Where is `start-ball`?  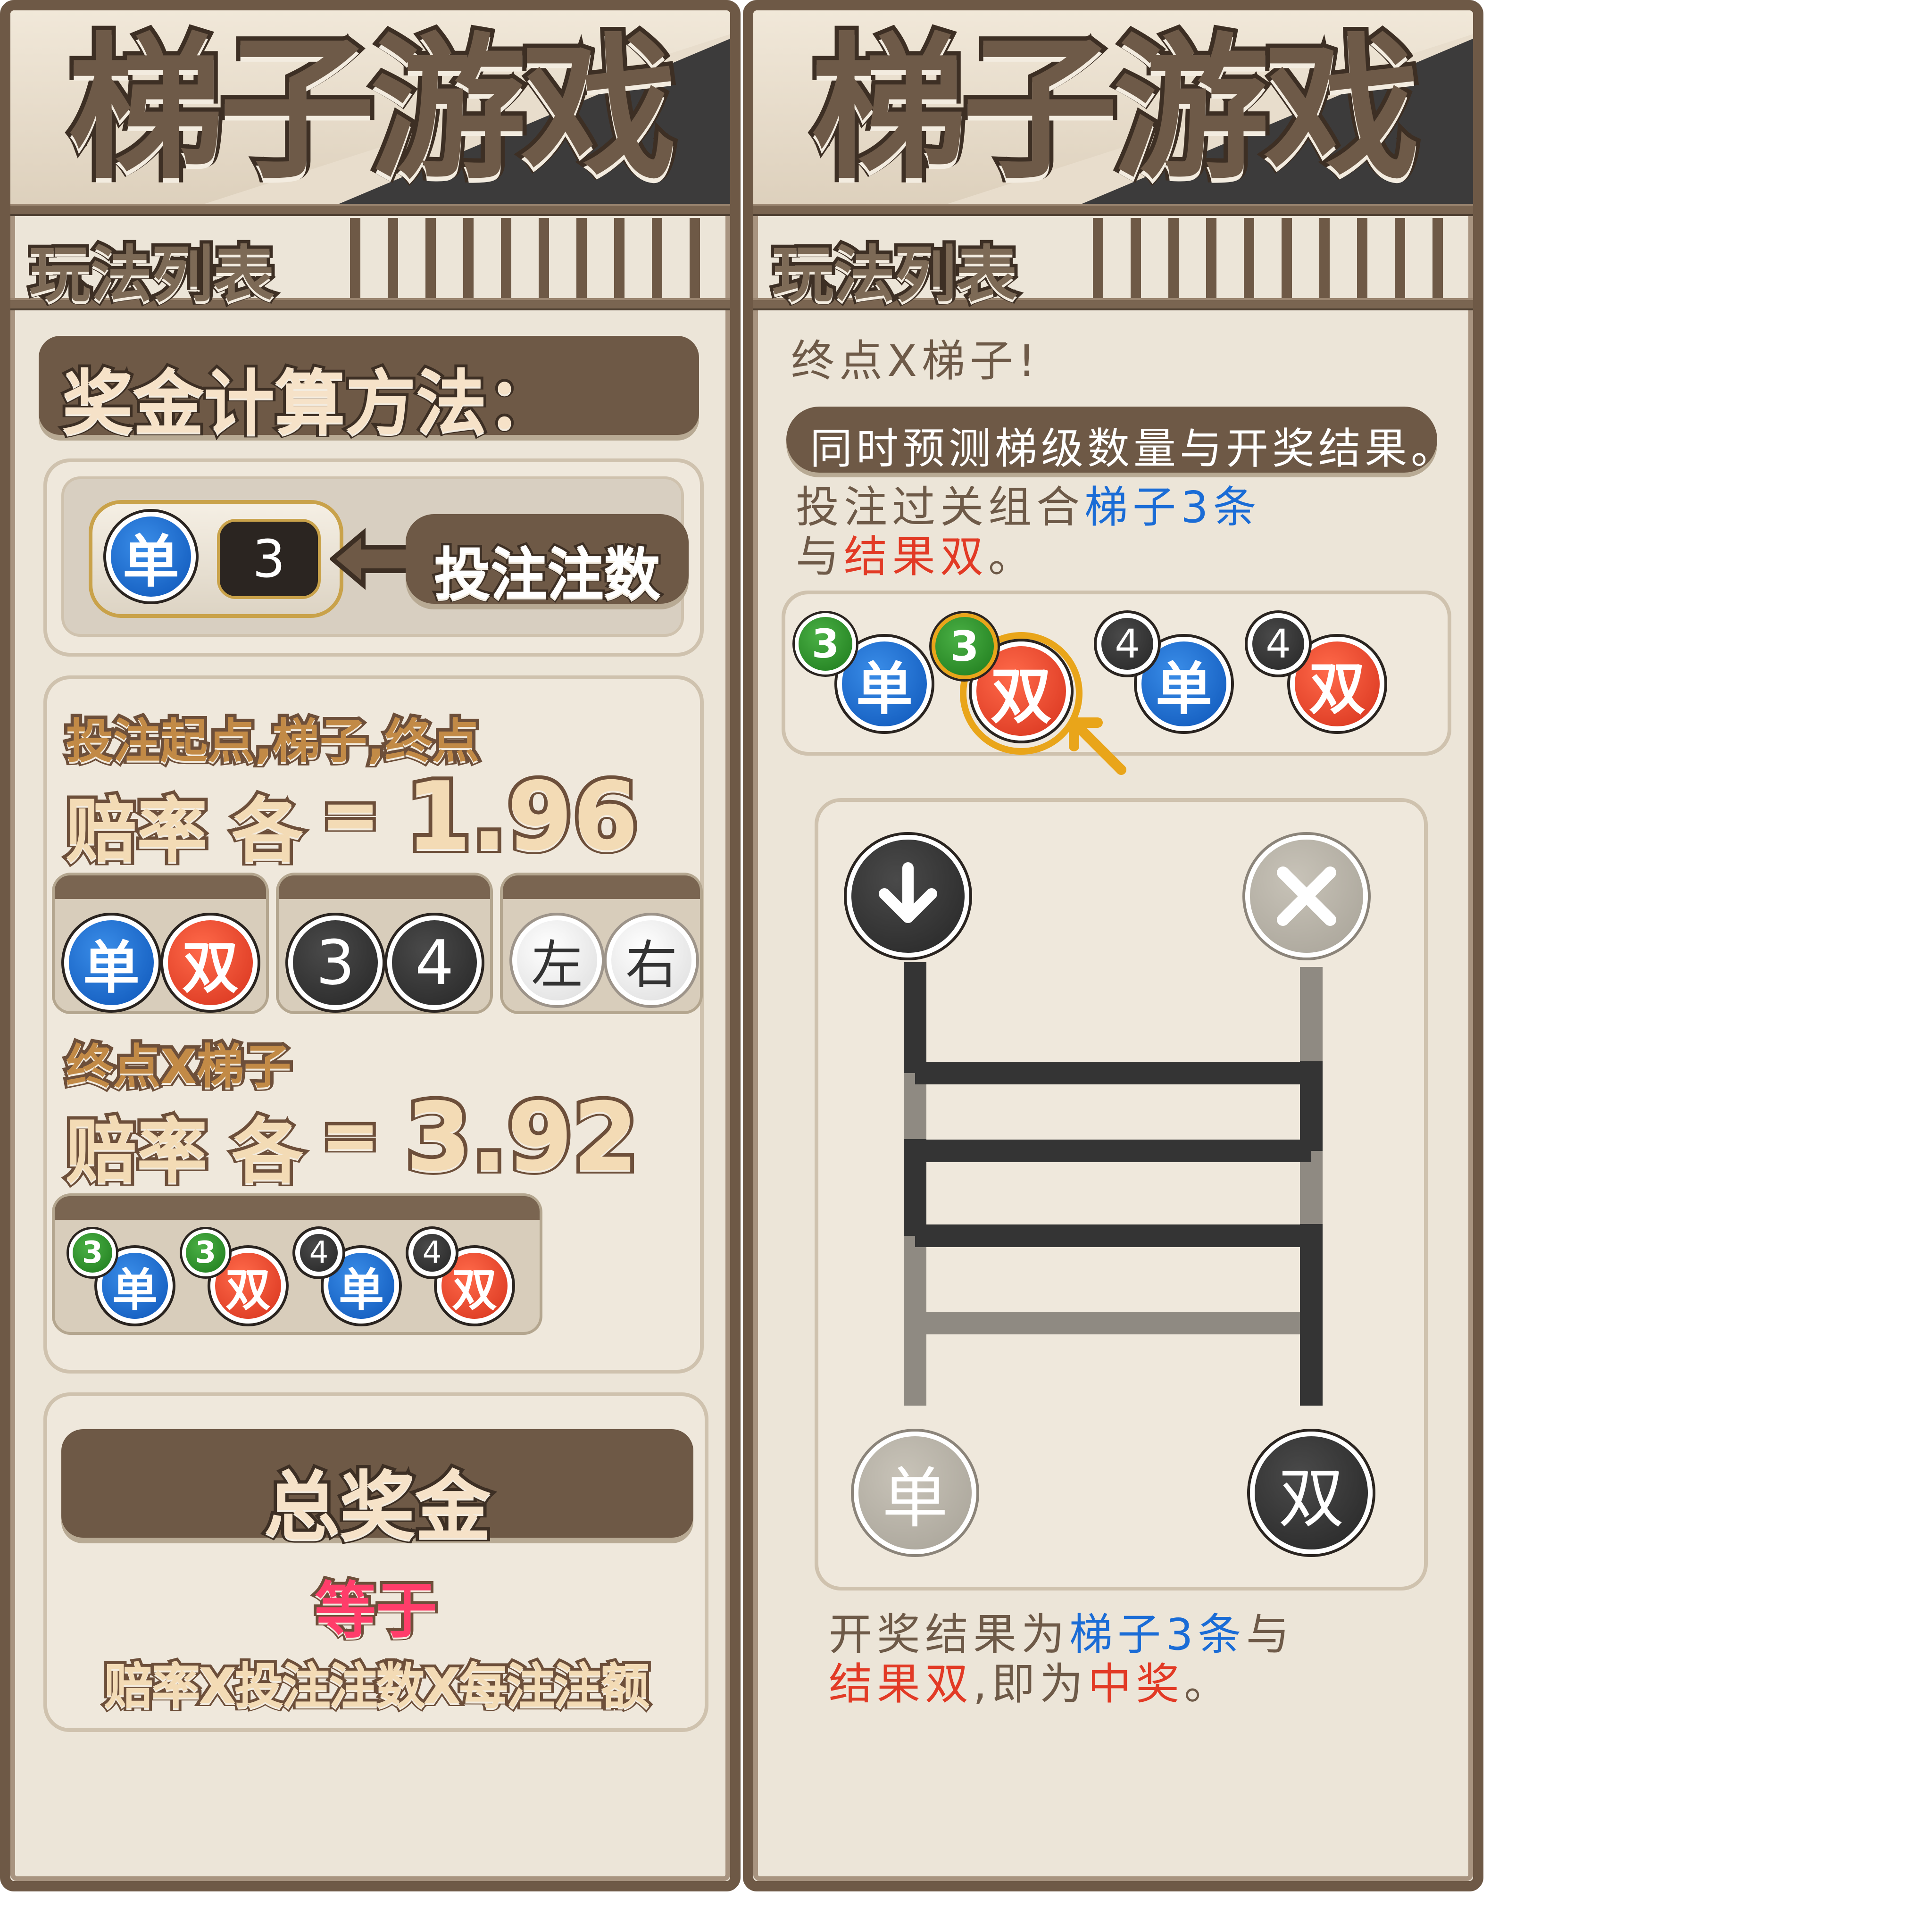 start-ball is located at coordinates (908, 897).